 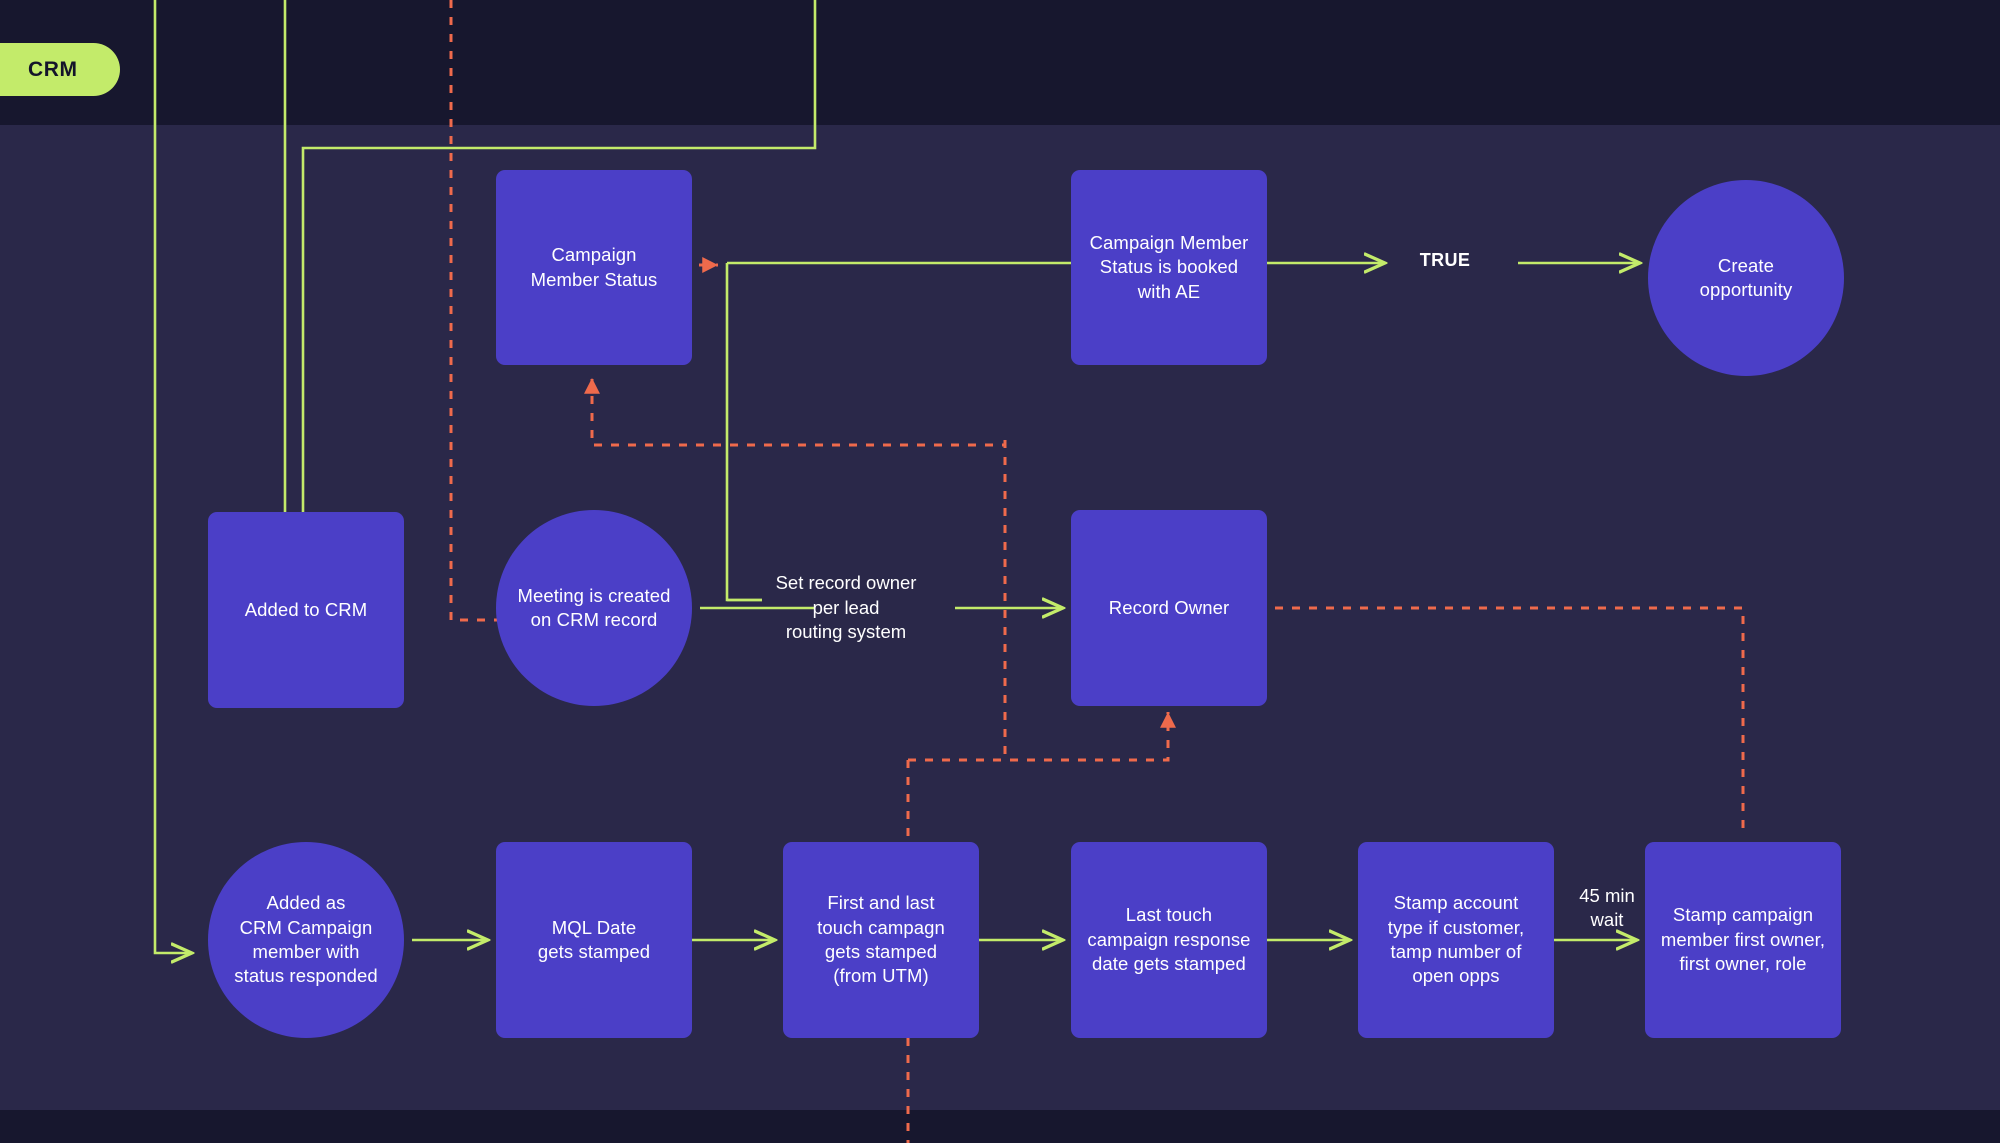 I want to click on node-create-opportunity: Create opportunity, so click(x=1746, y=278).